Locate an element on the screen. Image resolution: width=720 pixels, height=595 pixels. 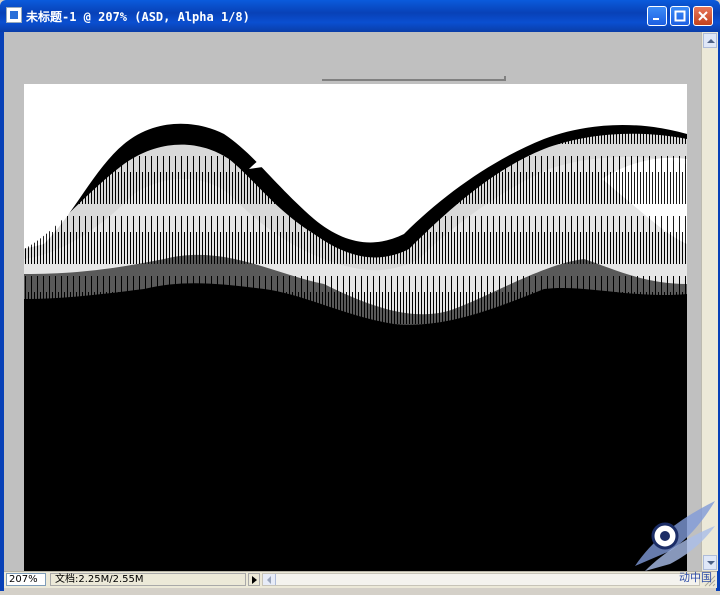
close-icon is located at coordinates (703, 16).